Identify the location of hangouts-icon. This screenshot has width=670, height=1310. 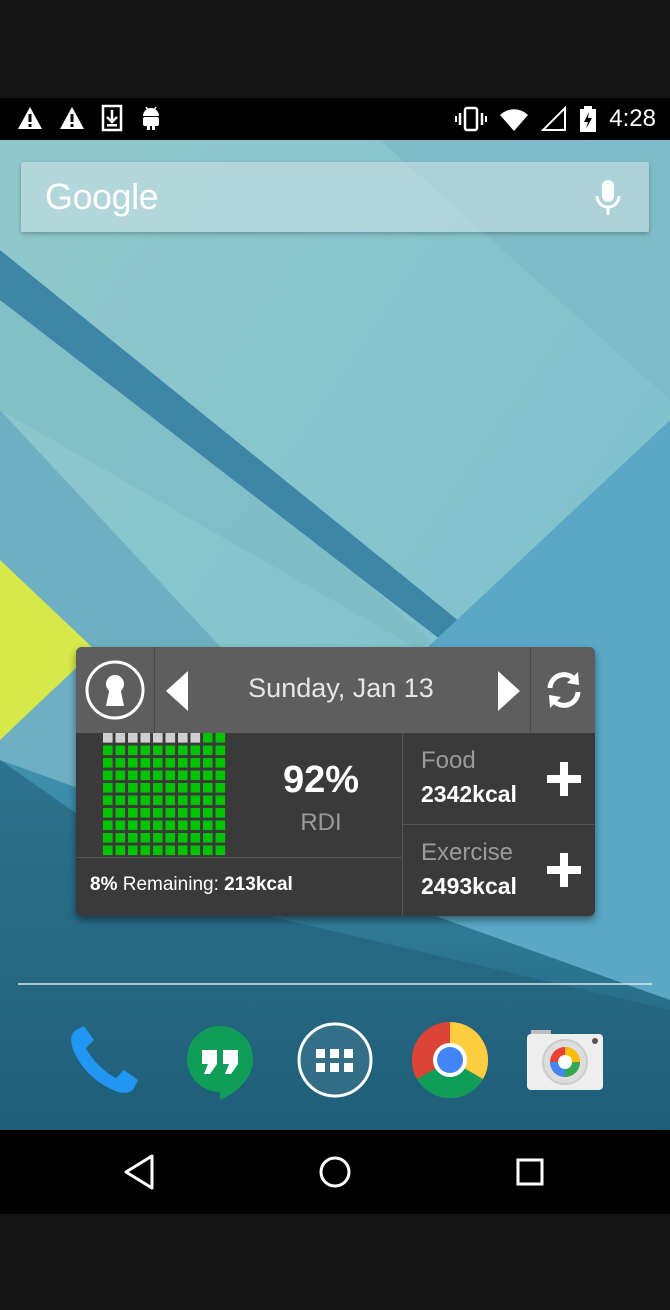
(220, 1060).